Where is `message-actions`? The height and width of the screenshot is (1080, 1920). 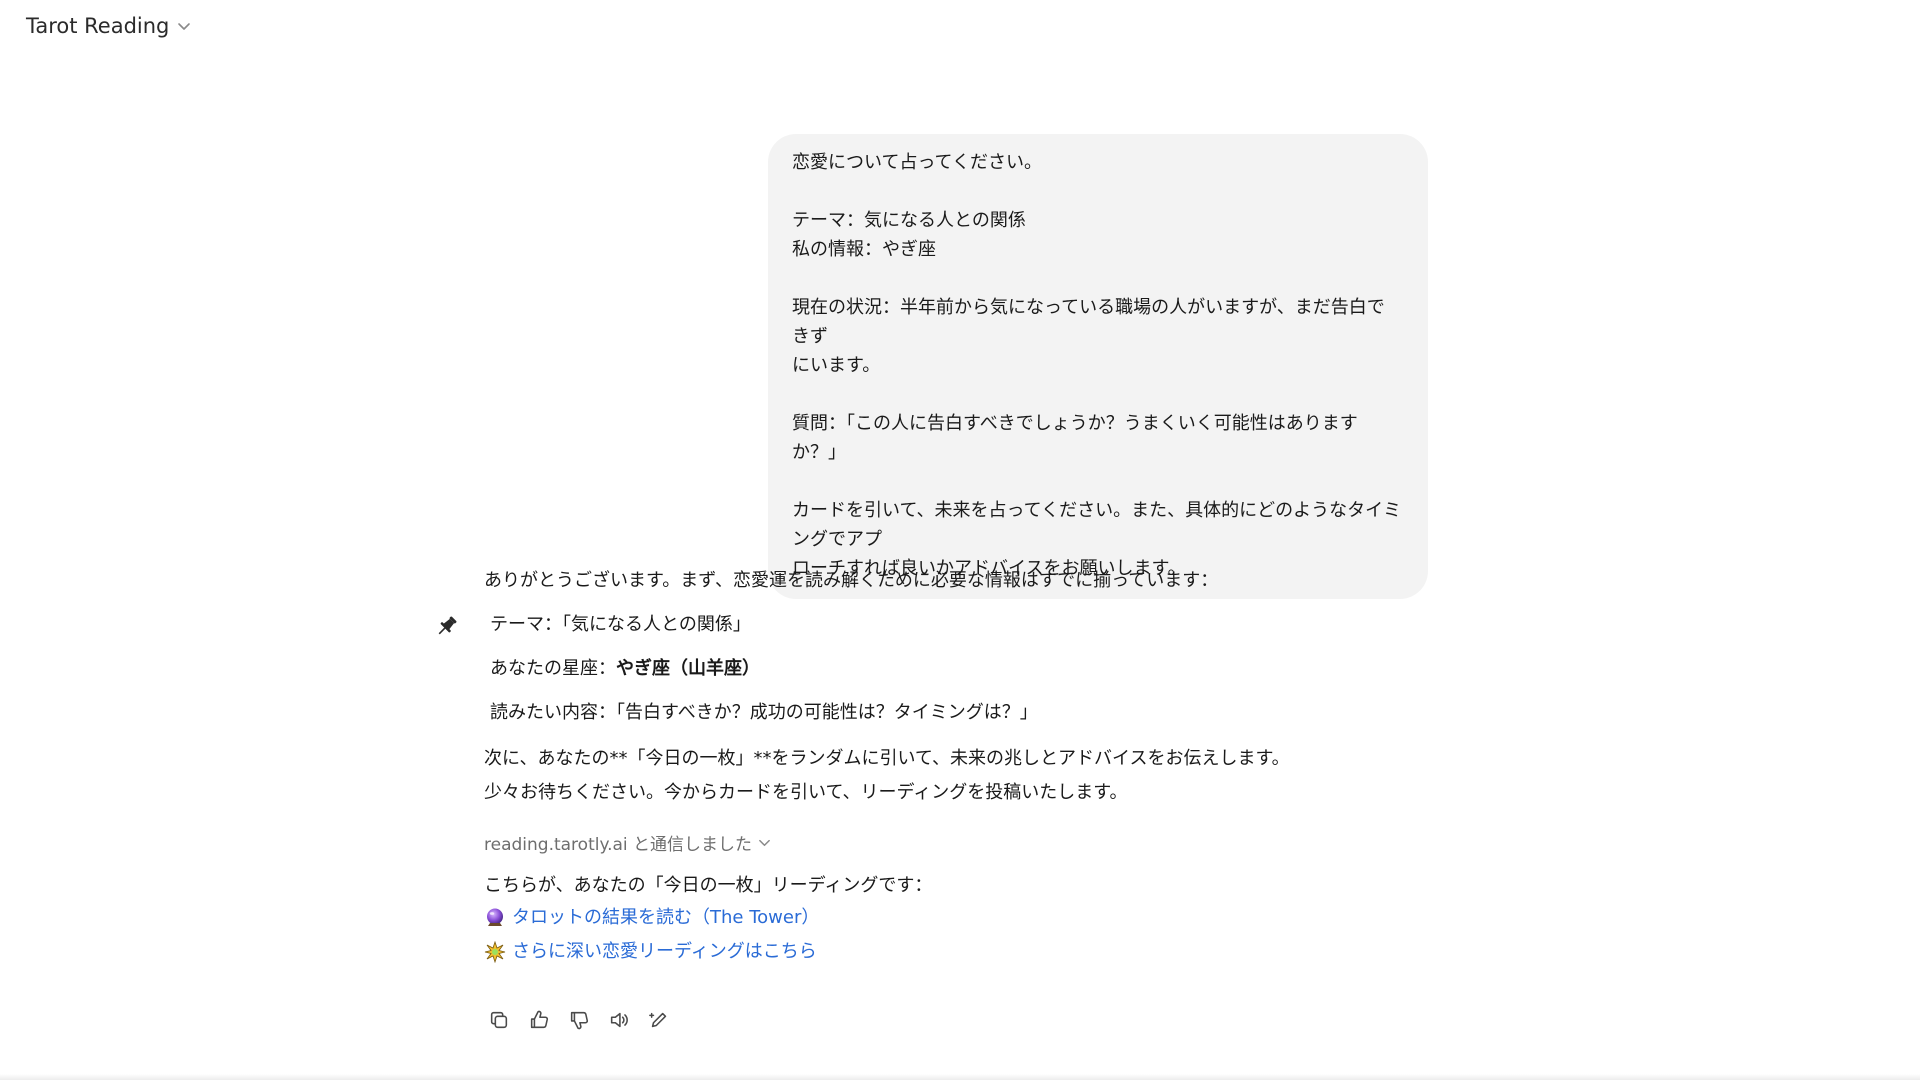
message-actions is located at coordinates (894, 1020).